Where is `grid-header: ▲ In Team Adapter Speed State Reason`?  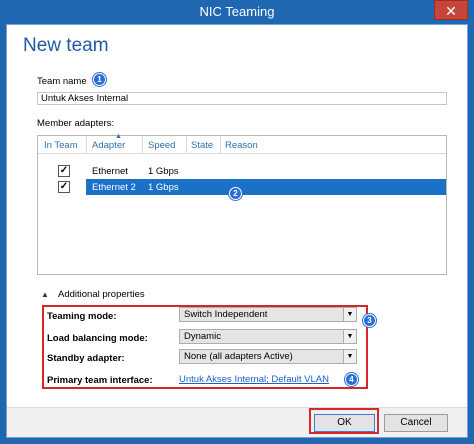
grid-header: ▲ In Team Adapter Speed State Reason is located at coordinates (242, 143).